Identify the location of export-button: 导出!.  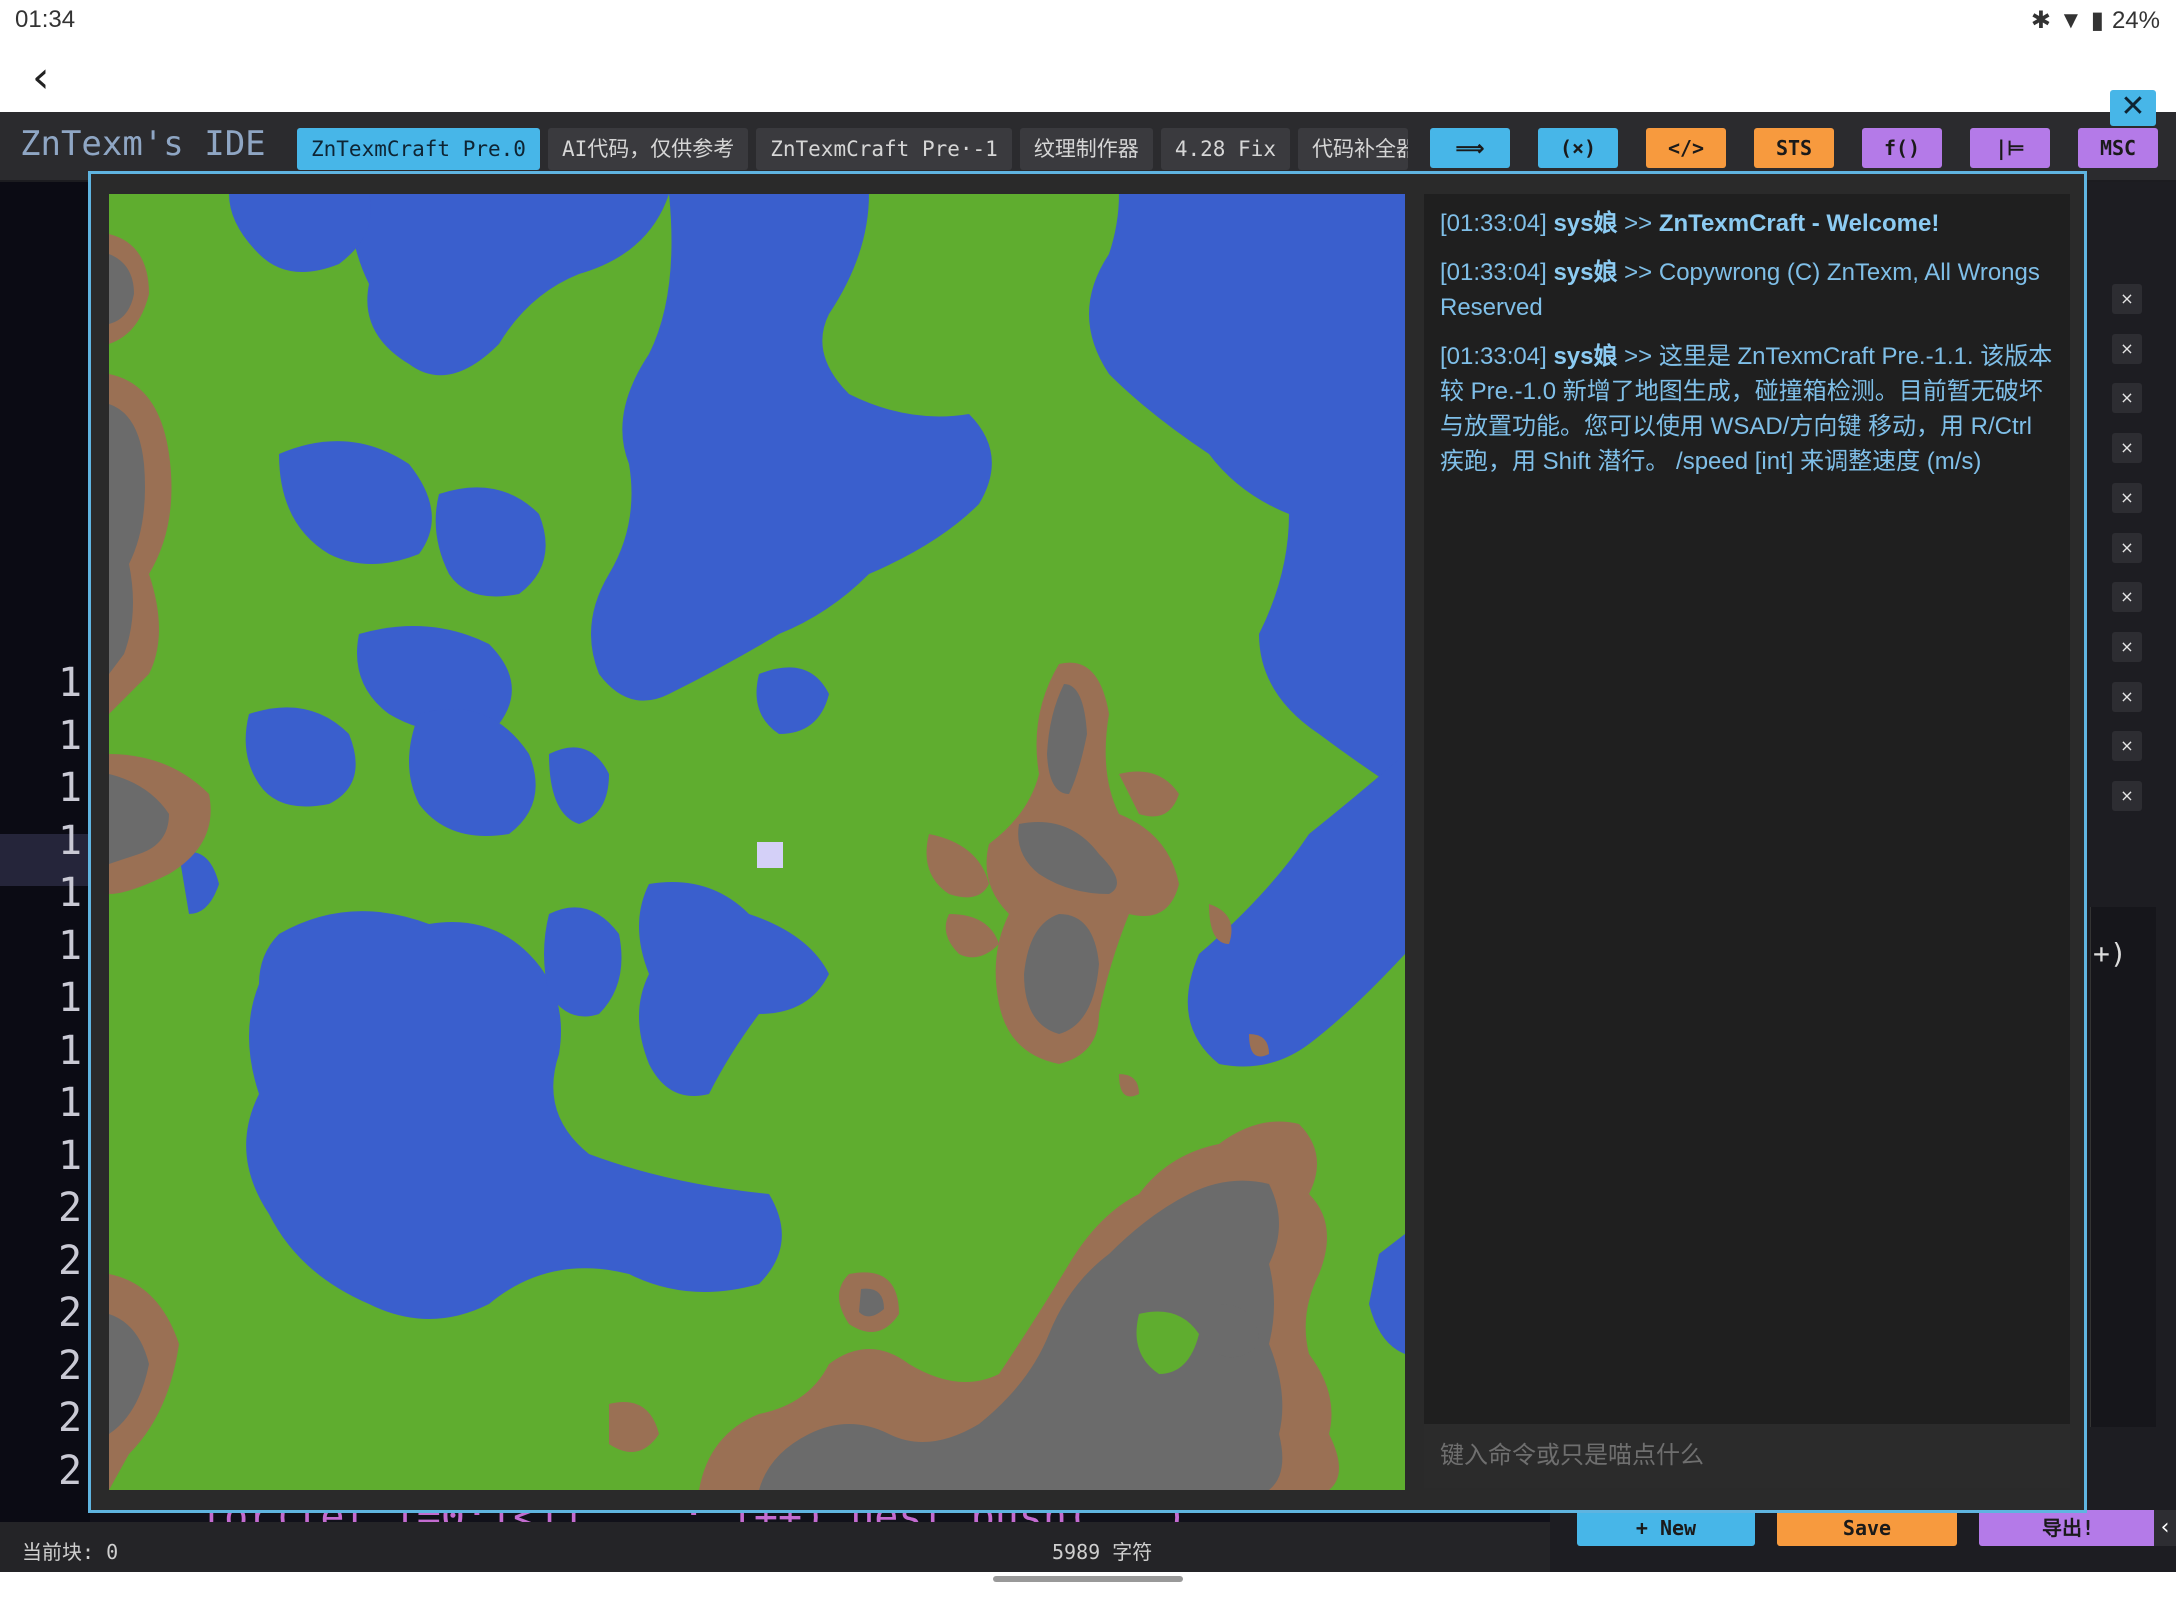
(2068, 1528).